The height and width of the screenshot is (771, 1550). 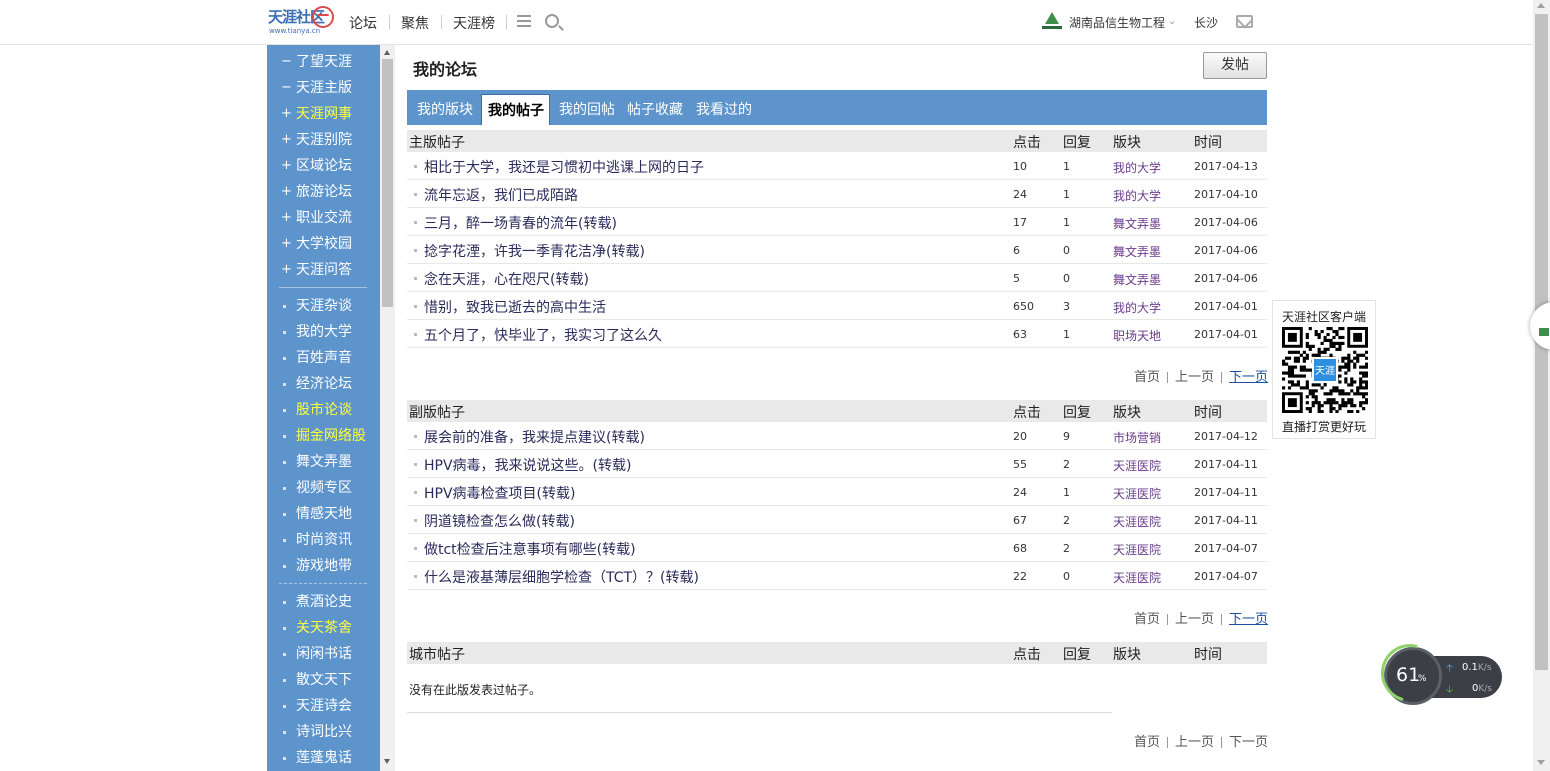 What do you see at coordinates (543, 335) in the screenshot?
I see `post-title-link: 五个月了，快毕业了，我实习了这么久` at bounding box center [543, 335].